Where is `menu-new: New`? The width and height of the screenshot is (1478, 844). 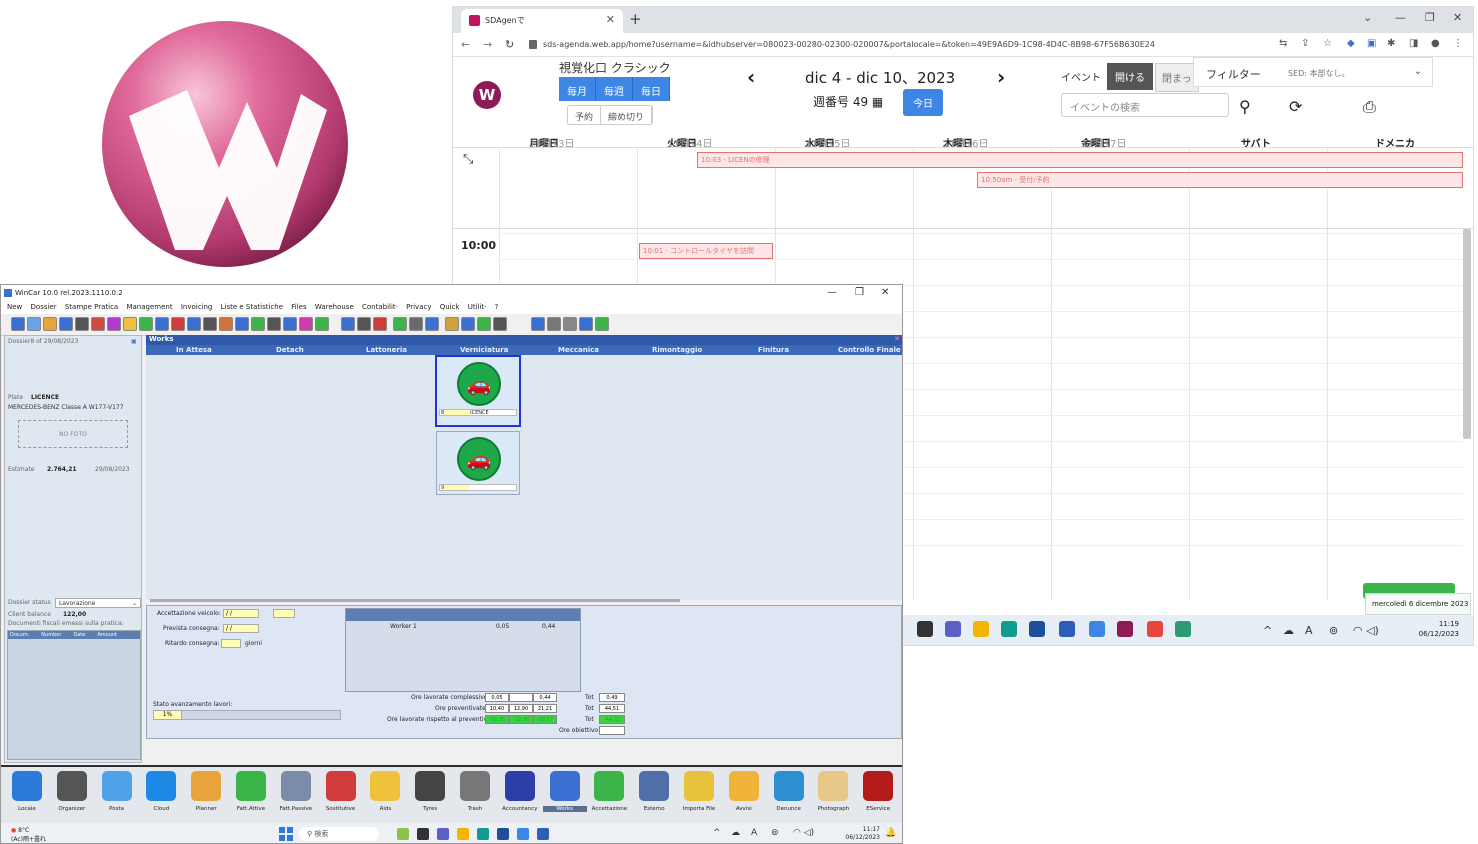 menu-new: New is located at coordinates (14, 307).